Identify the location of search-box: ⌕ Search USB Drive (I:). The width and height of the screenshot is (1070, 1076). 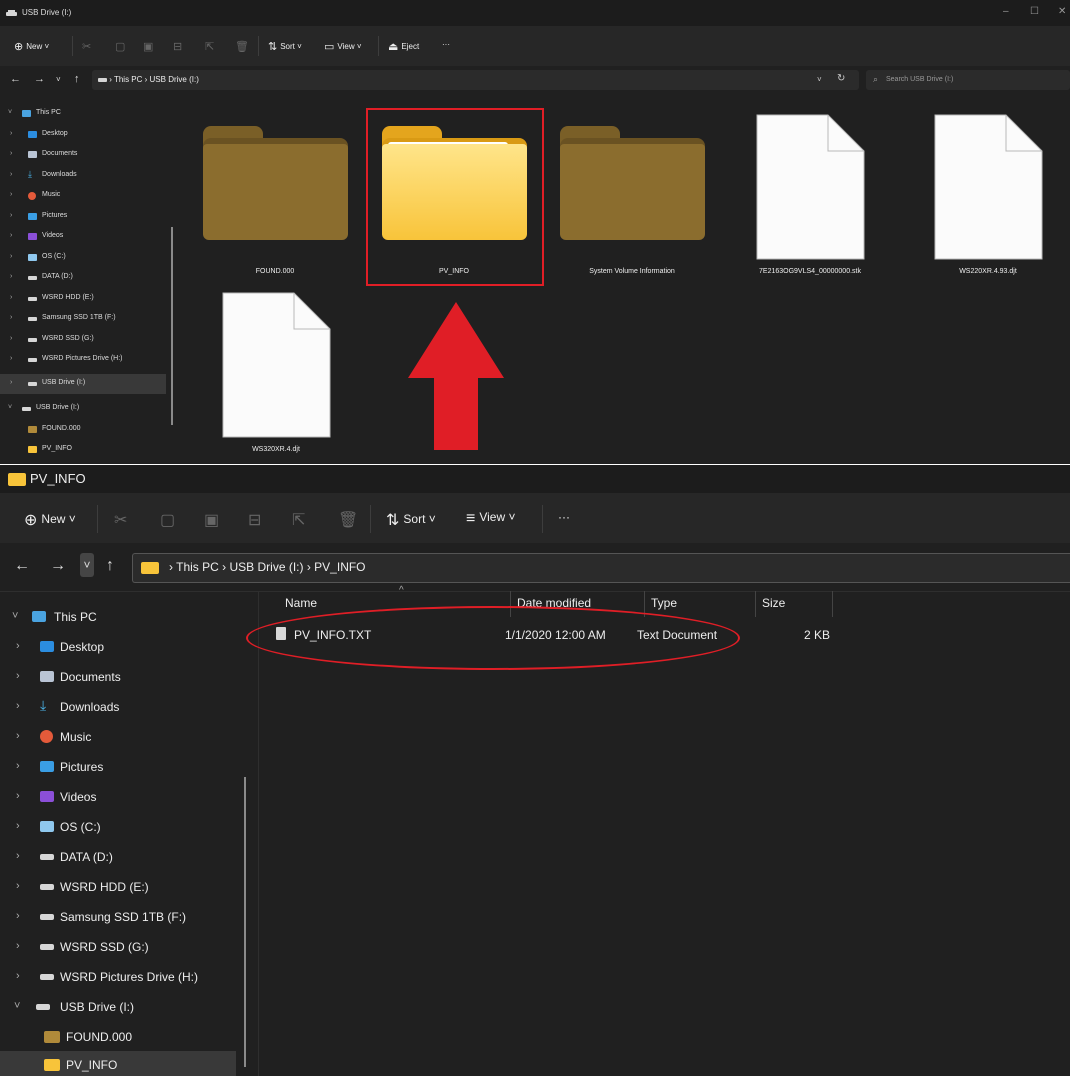
(968, 80).